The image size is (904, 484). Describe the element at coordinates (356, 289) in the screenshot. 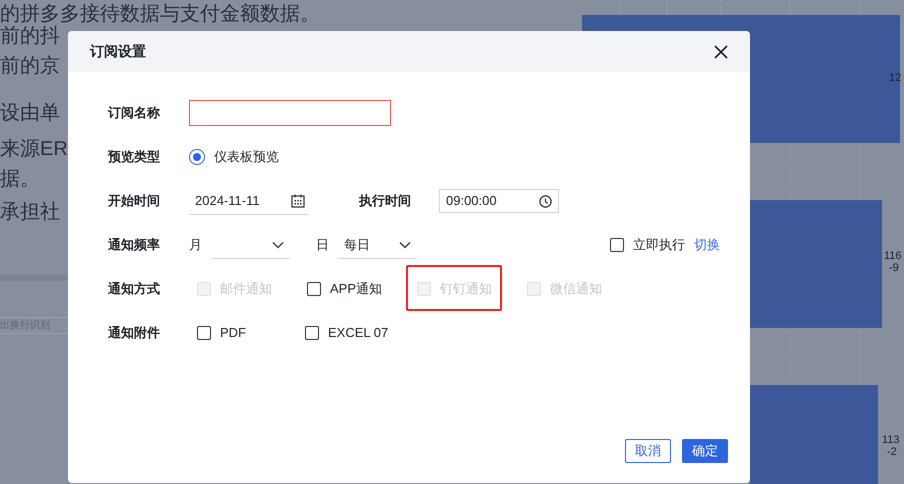

I see `checkbox-label: APP通知` at that location.